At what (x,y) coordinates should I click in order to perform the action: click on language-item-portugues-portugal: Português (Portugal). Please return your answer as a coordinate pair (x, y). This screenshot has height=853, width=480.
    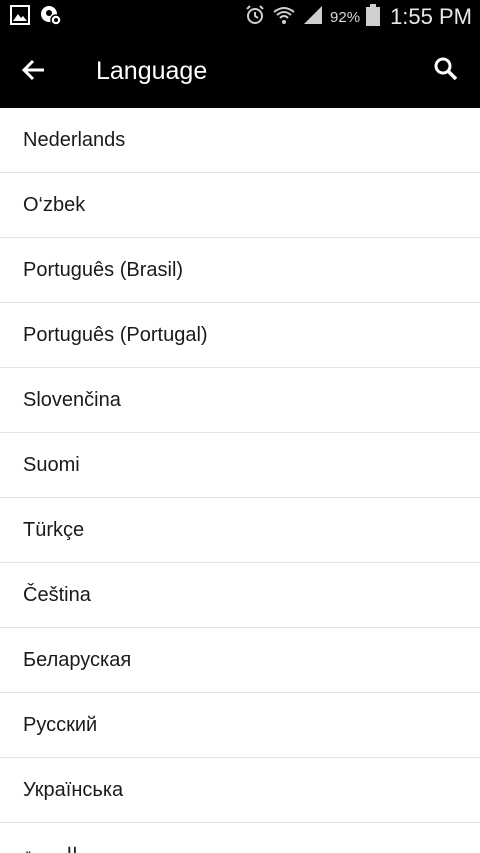
    Looking at the image, I should click on (240, 335).